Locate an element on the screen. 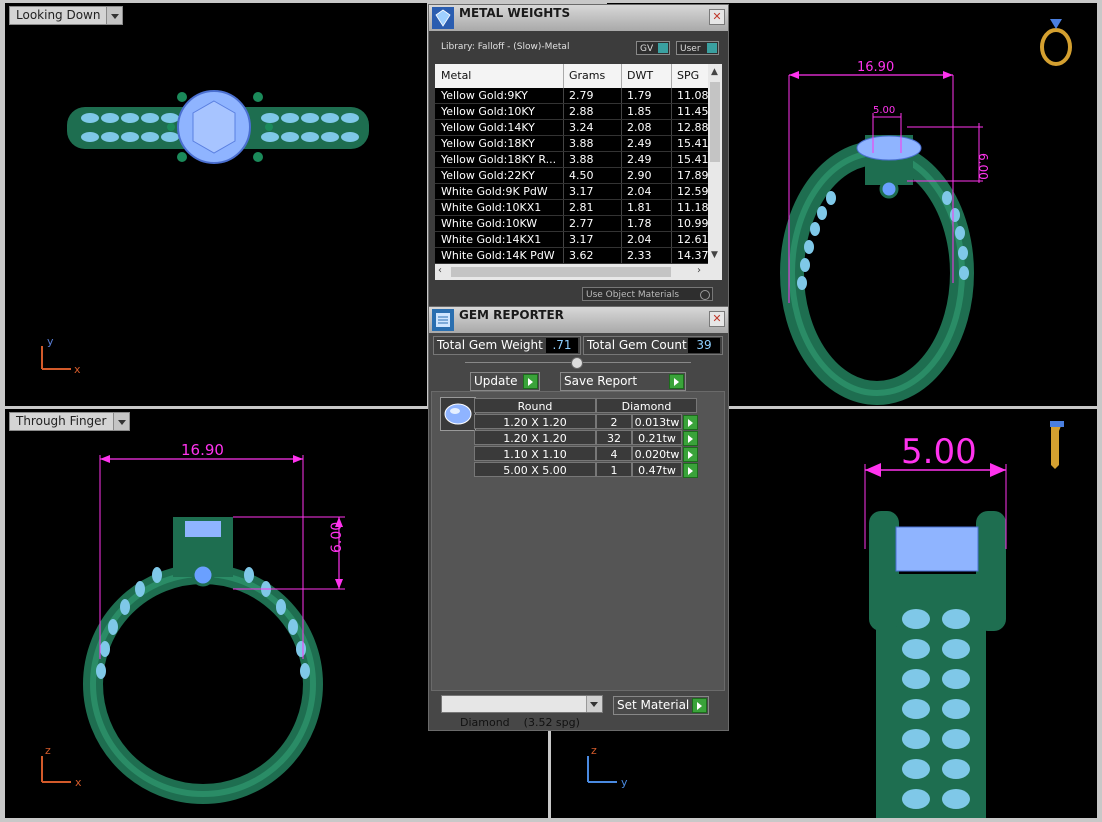 This screenshot has height=822, width=1102. chevron-down-icon: ▼ is located at coordinates (714, 255).